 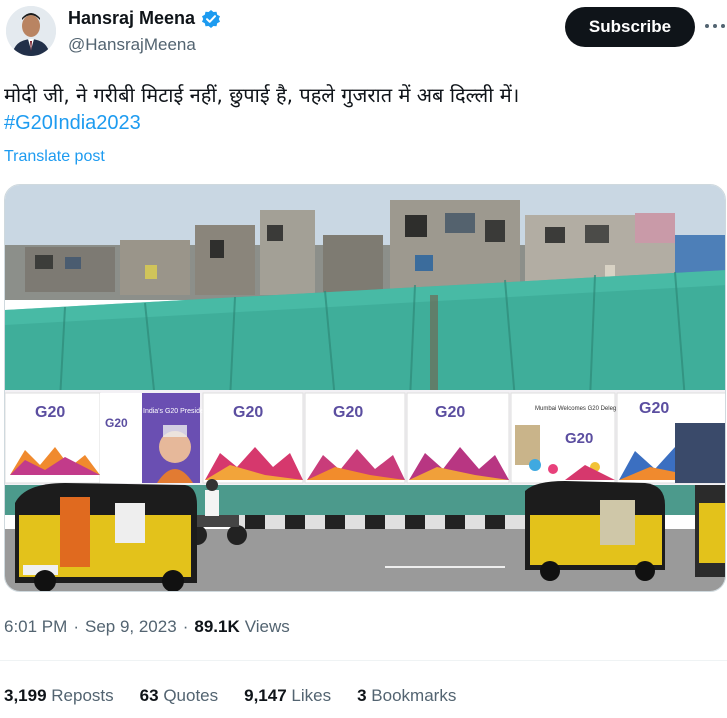 I want to click on auto-rickshaw-right, so click(x=595, y=531).